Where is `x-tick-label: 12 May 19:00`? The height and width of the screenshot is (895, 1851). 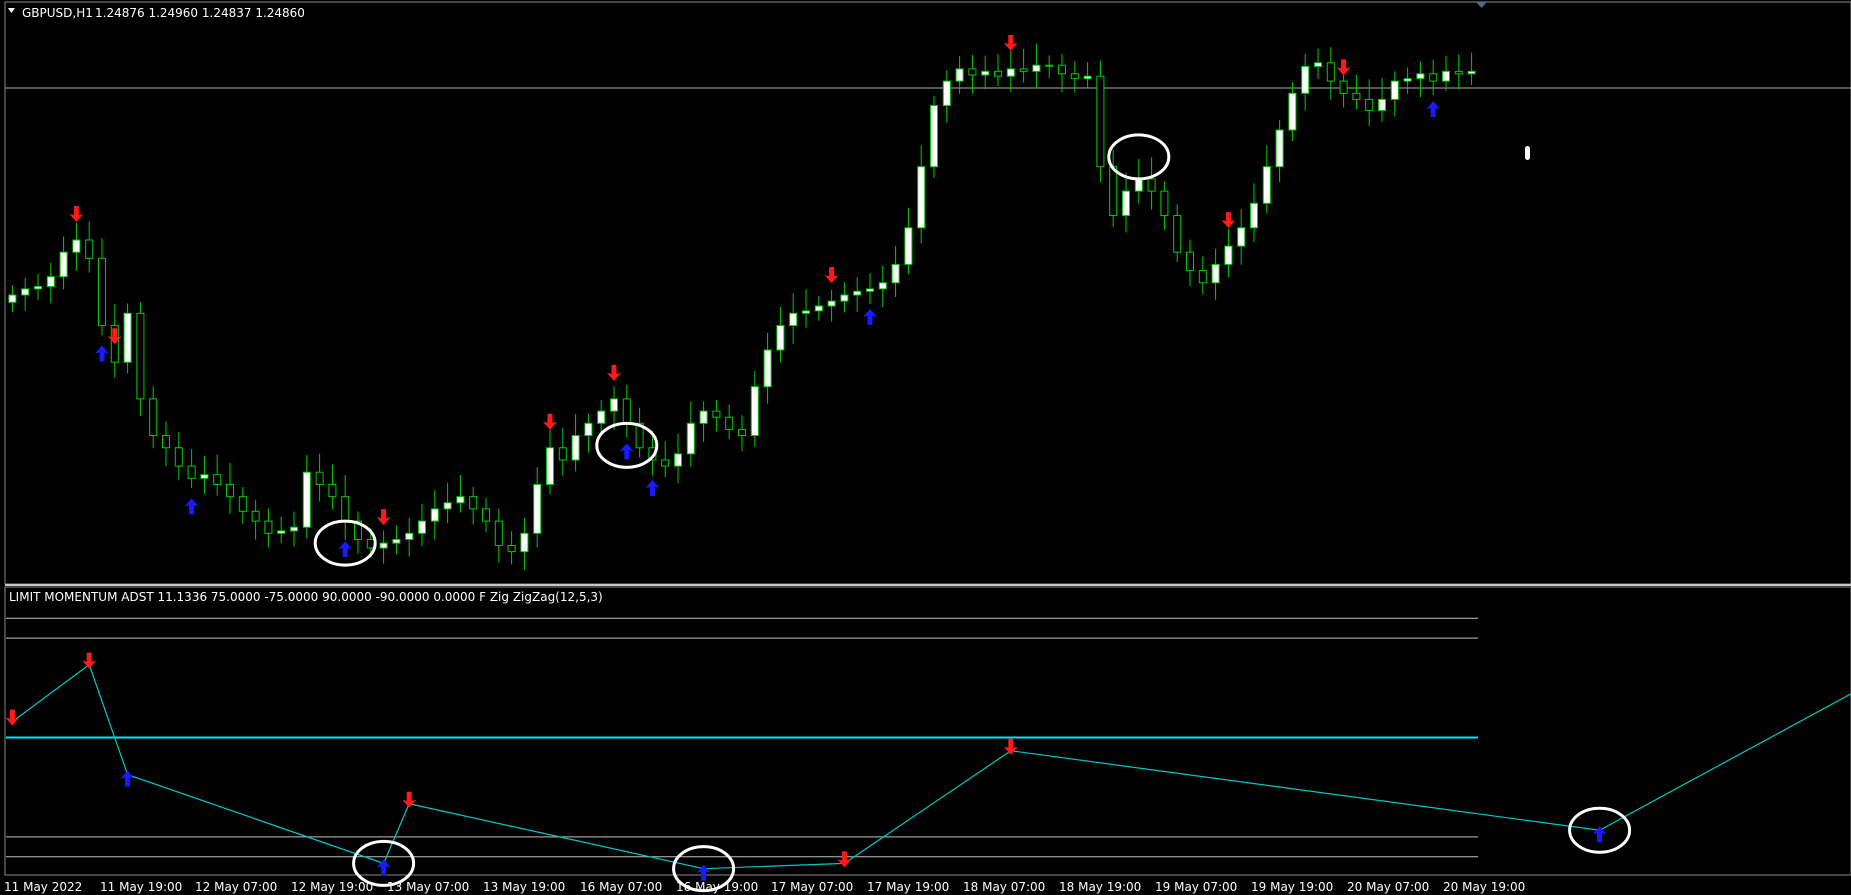 x-tick-label: 12 May 19:00 is located at coordinates (332, 887).